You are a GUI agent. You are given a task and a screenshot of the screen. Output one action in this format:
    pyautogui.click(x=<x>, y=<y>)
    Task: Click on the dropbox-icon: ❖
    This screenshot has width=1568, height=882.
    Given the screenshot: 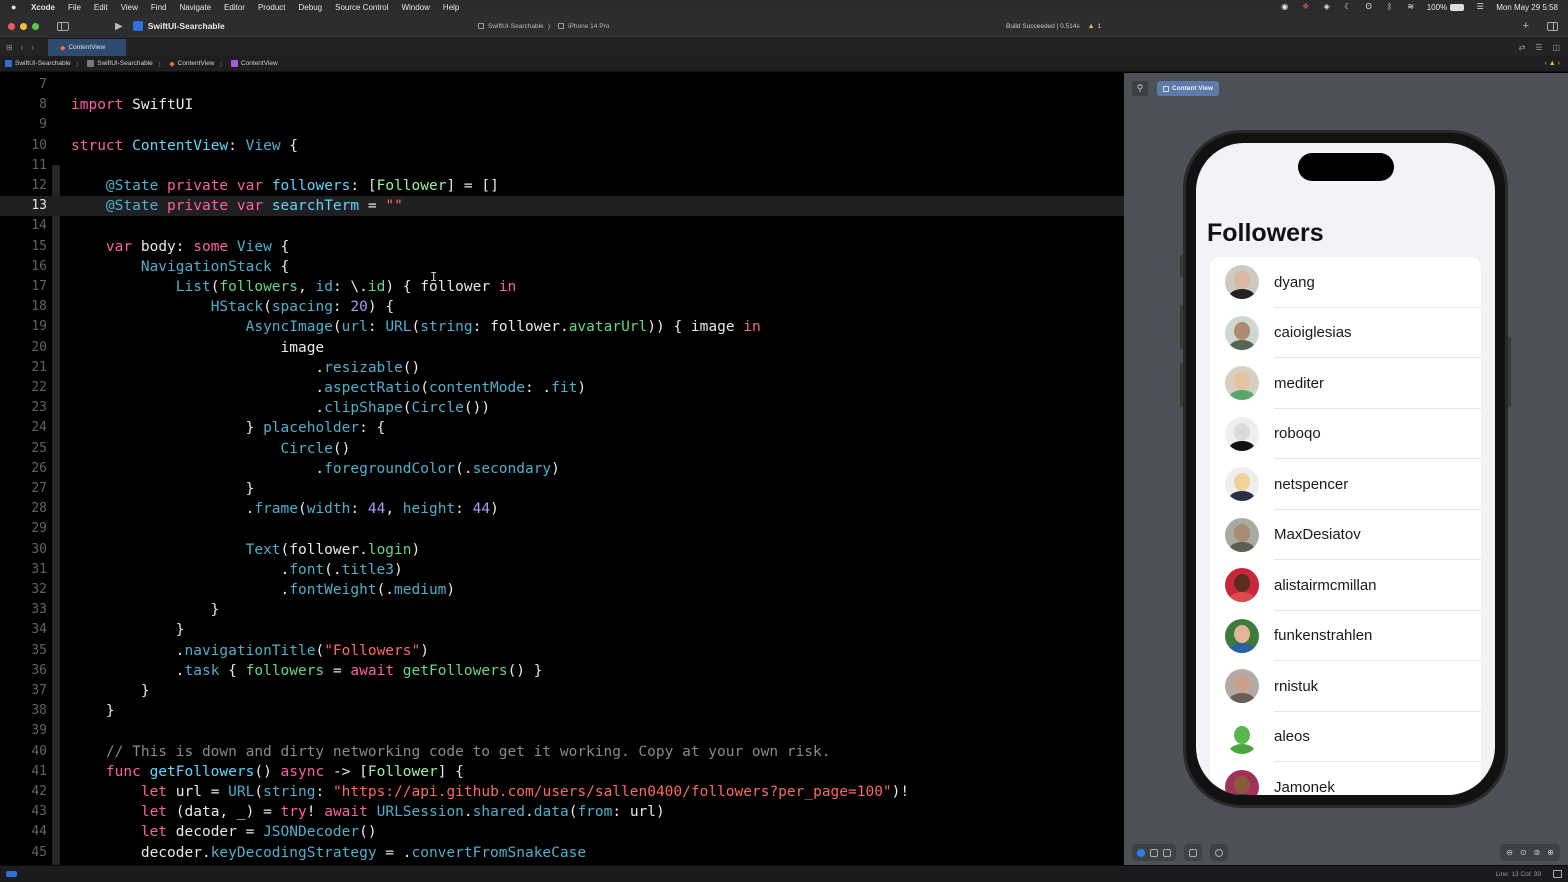 What is the action you would take?
    pyautogui.click(x=1306, y=7)
    